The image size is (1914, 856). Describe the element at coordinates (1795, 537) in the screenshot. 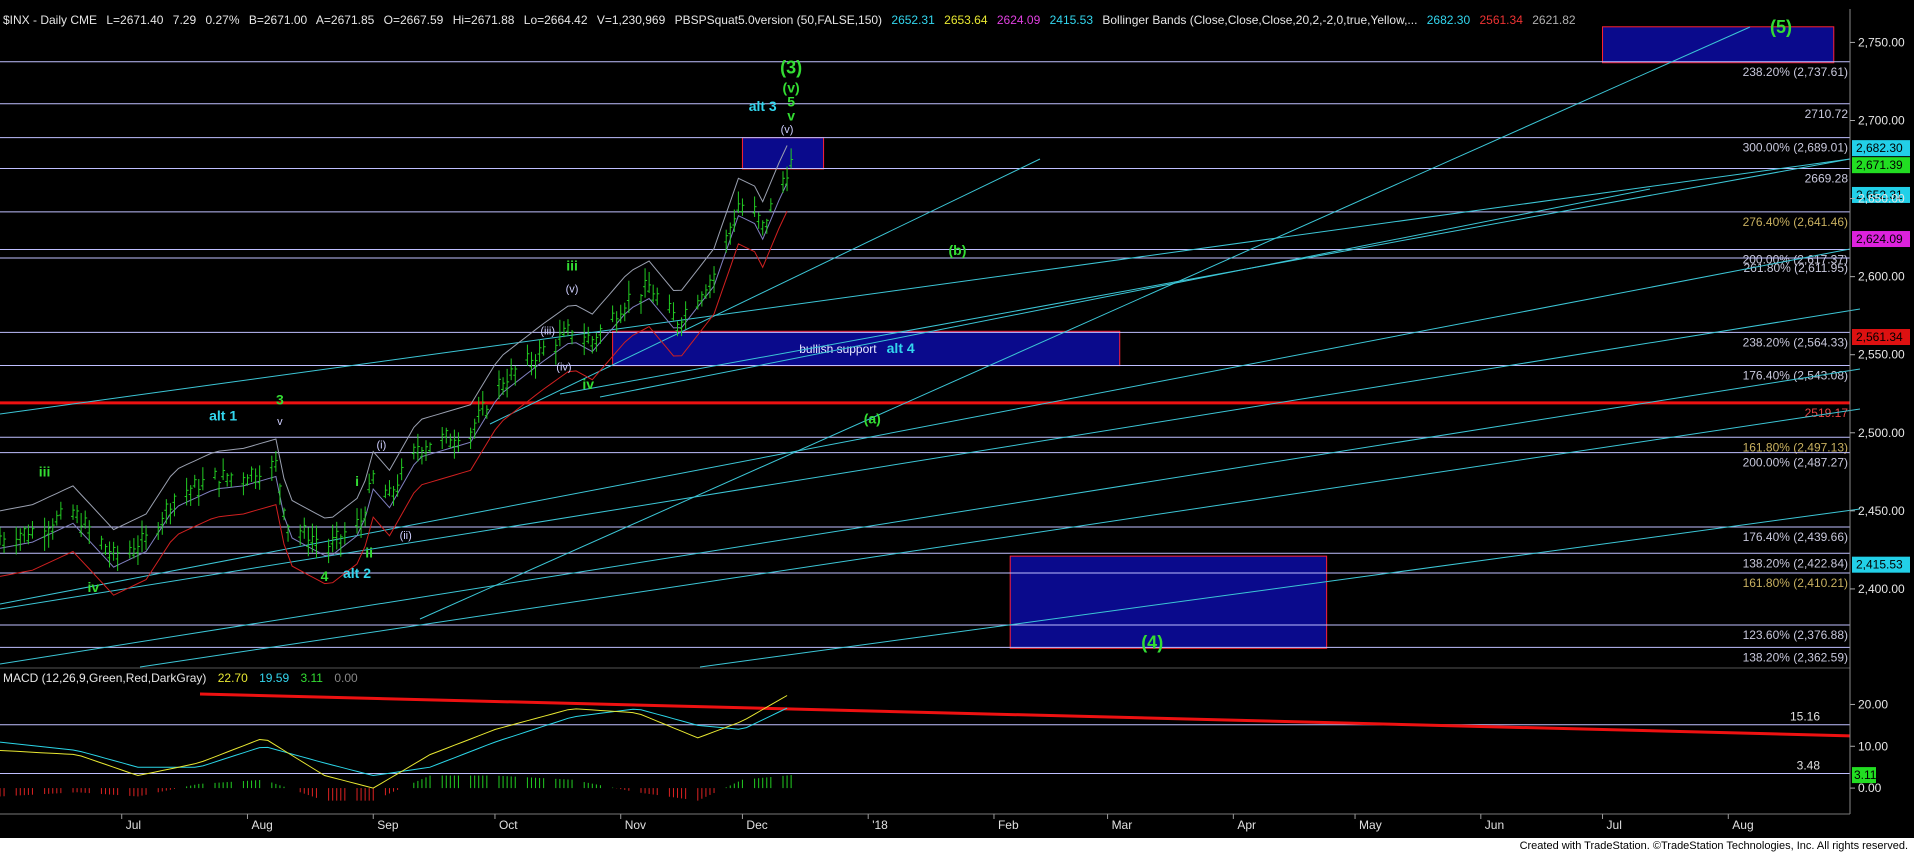

I see `fib-level-label: 176.40% (2,439.66)` at that location.